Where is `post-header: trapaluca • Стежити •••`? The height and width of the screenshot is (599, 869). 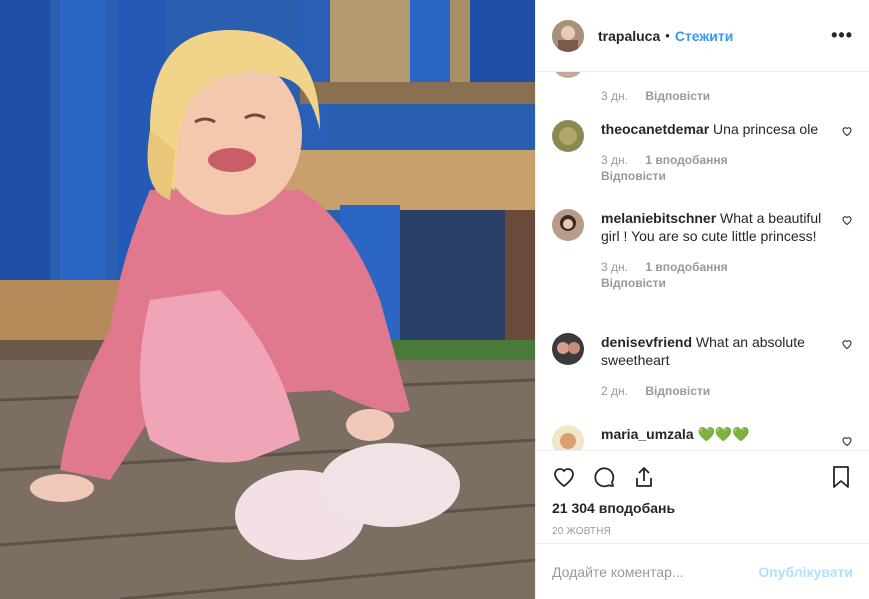
post-header: trapaluca • Стежити ••• is located at coordinates (702, 36).